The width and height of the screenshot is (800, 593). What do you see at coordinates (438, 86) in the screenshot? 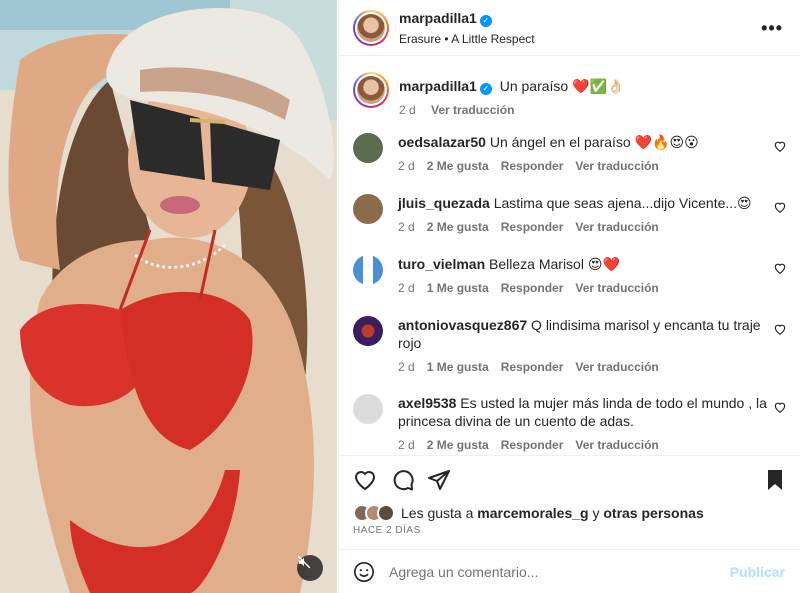
I see `caption-username: marpadilla1` at bounding box center [438, 86].